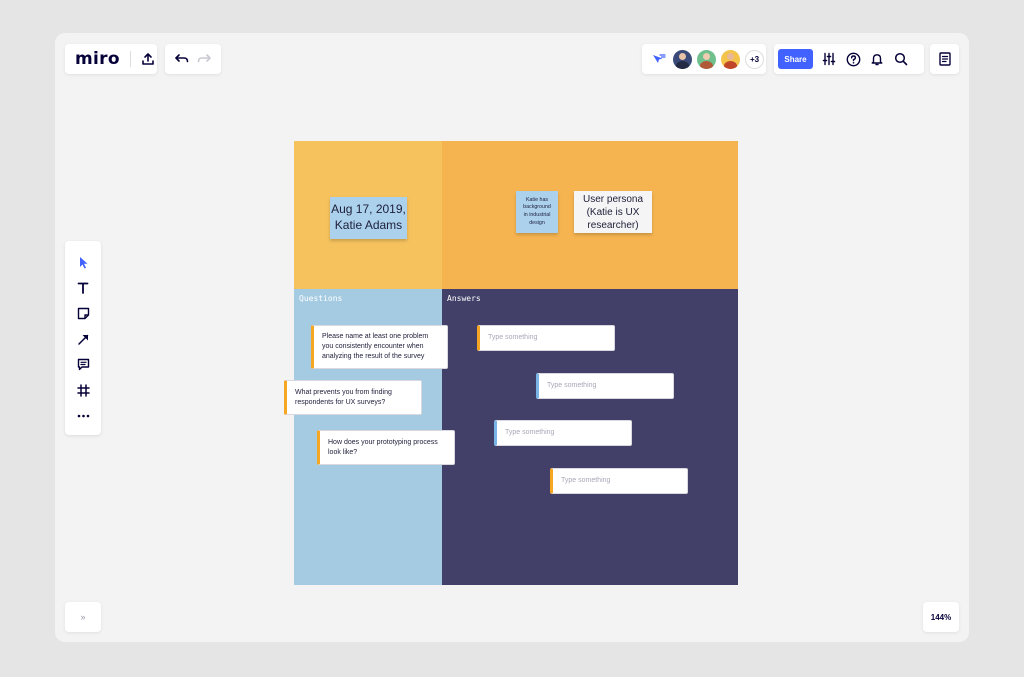 The width and height of the screenshot is (1024, 677). I want to click on redo-icon, so click(204, 59).